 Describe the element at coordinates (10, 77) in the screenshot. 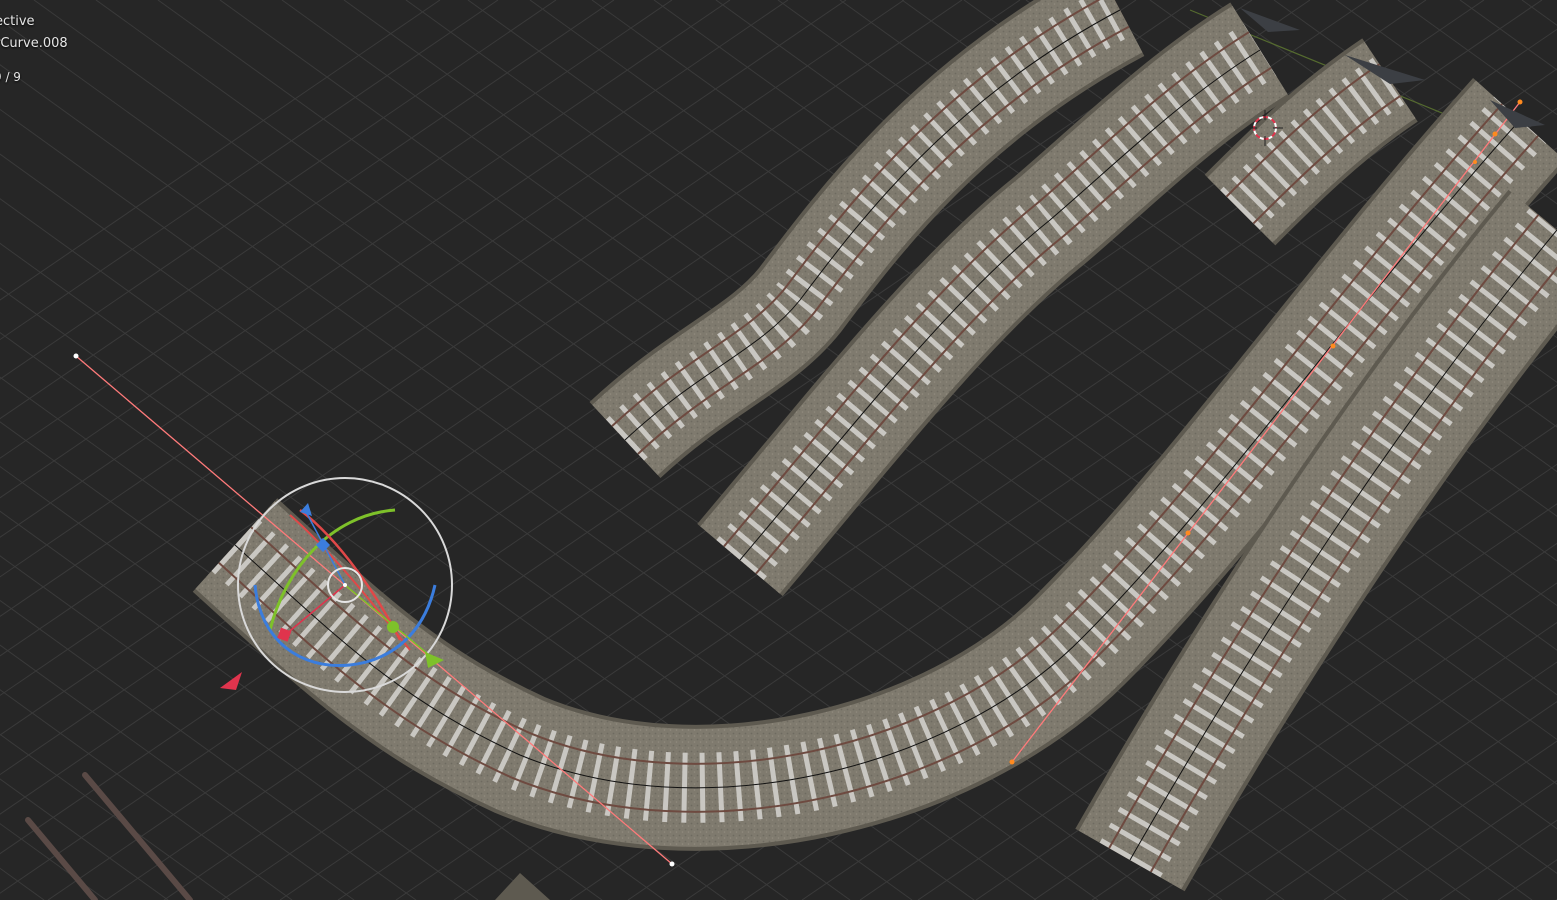

I see `selection-count: 9 / 9` at that location.